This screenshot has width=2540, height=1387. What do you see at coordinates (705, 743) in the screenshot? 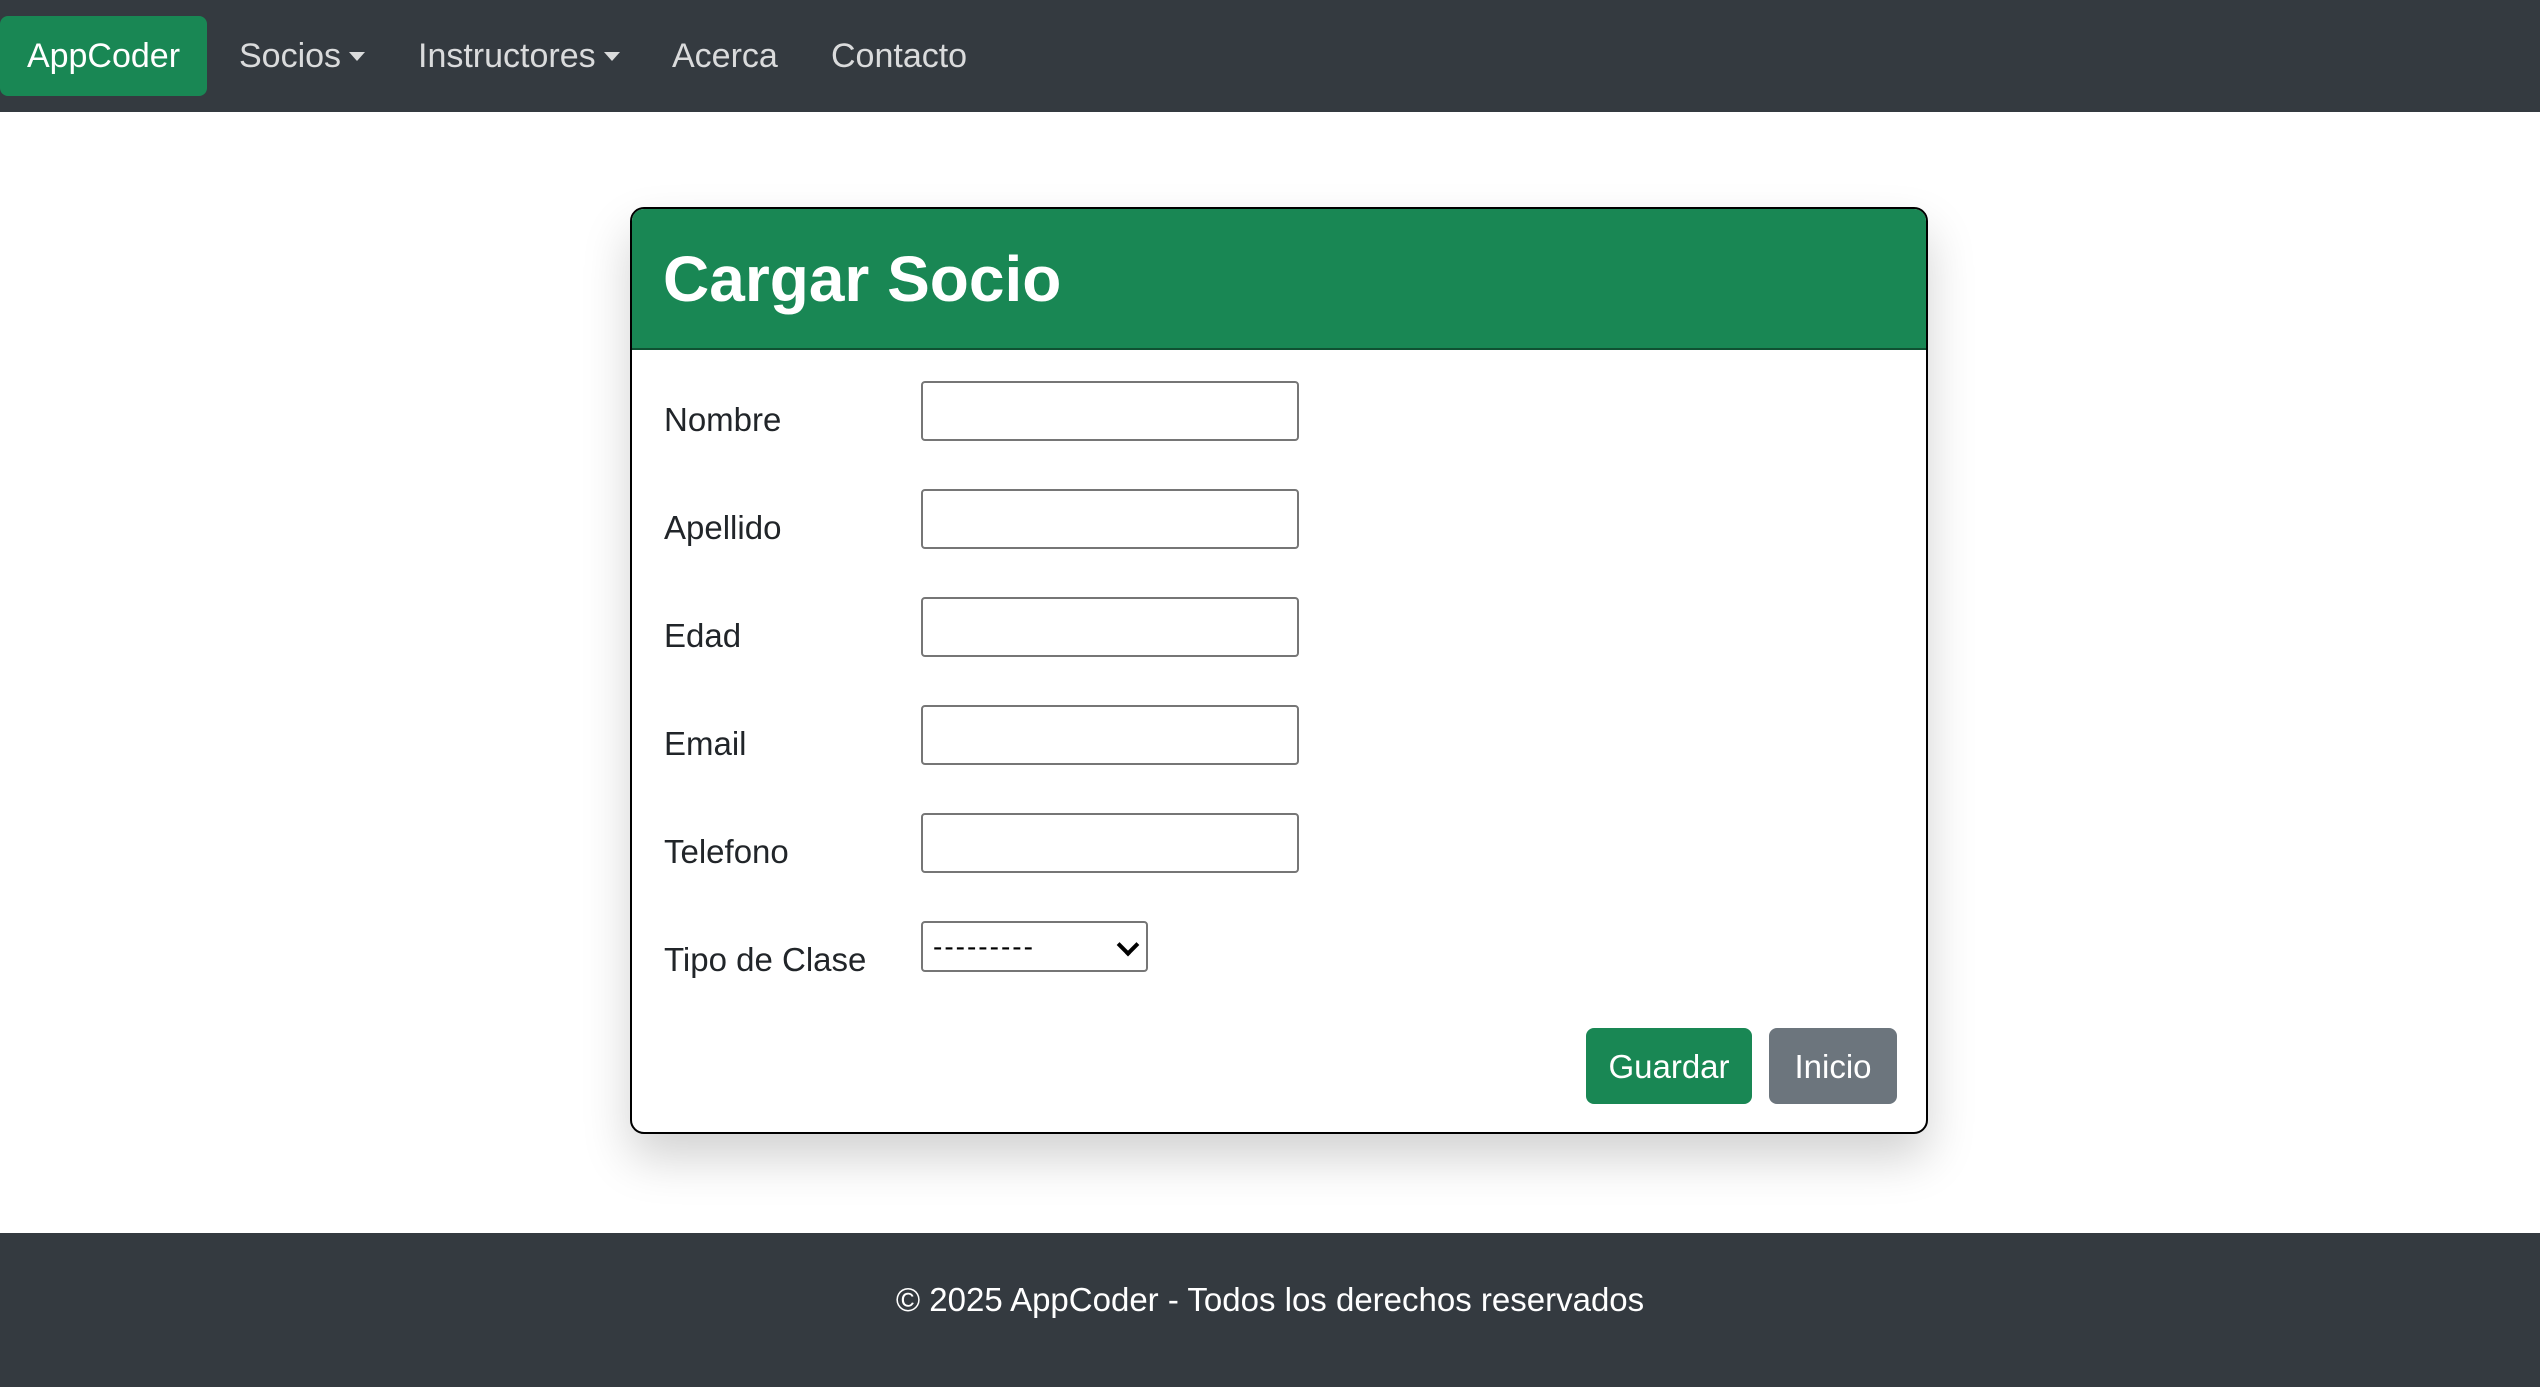
I see `email-label: Email` at bounding box center [705, 743].